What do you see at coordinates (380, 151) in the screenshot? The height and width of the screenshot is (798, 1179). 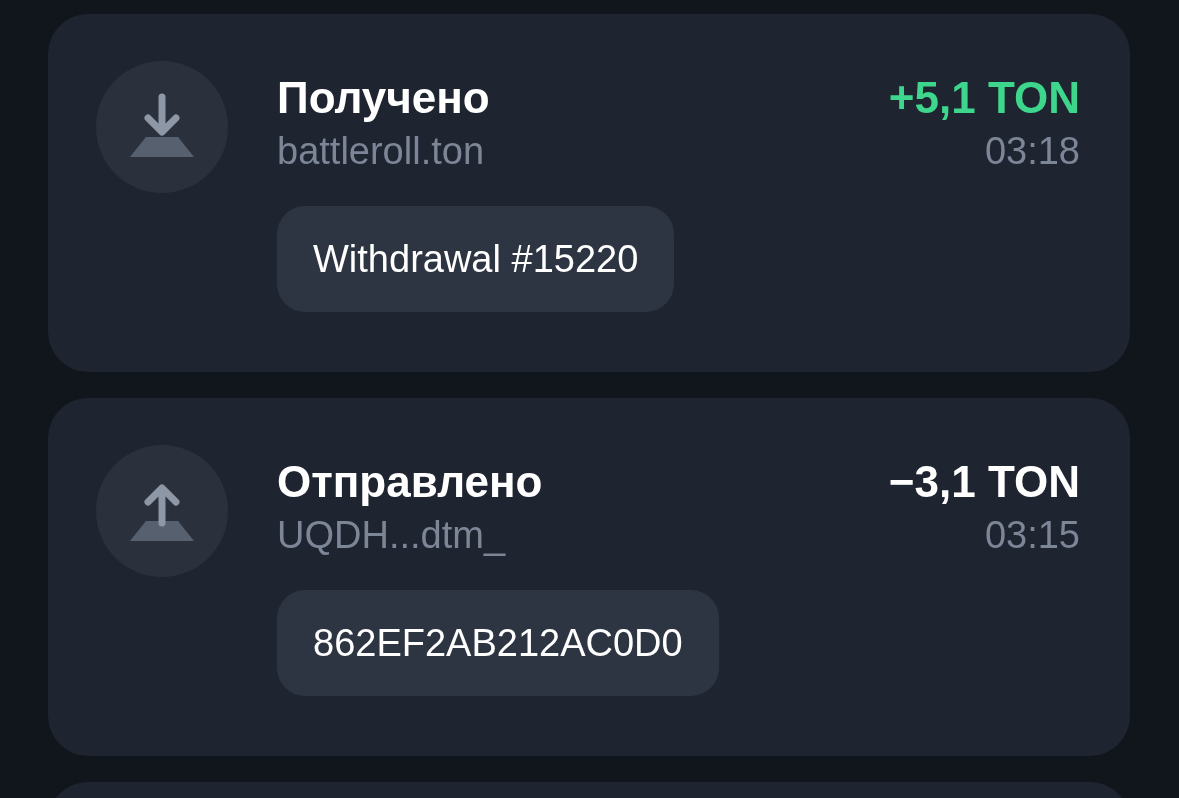 I see `counterparty-address: battleroll.ton` at bounding box center [380, 151].